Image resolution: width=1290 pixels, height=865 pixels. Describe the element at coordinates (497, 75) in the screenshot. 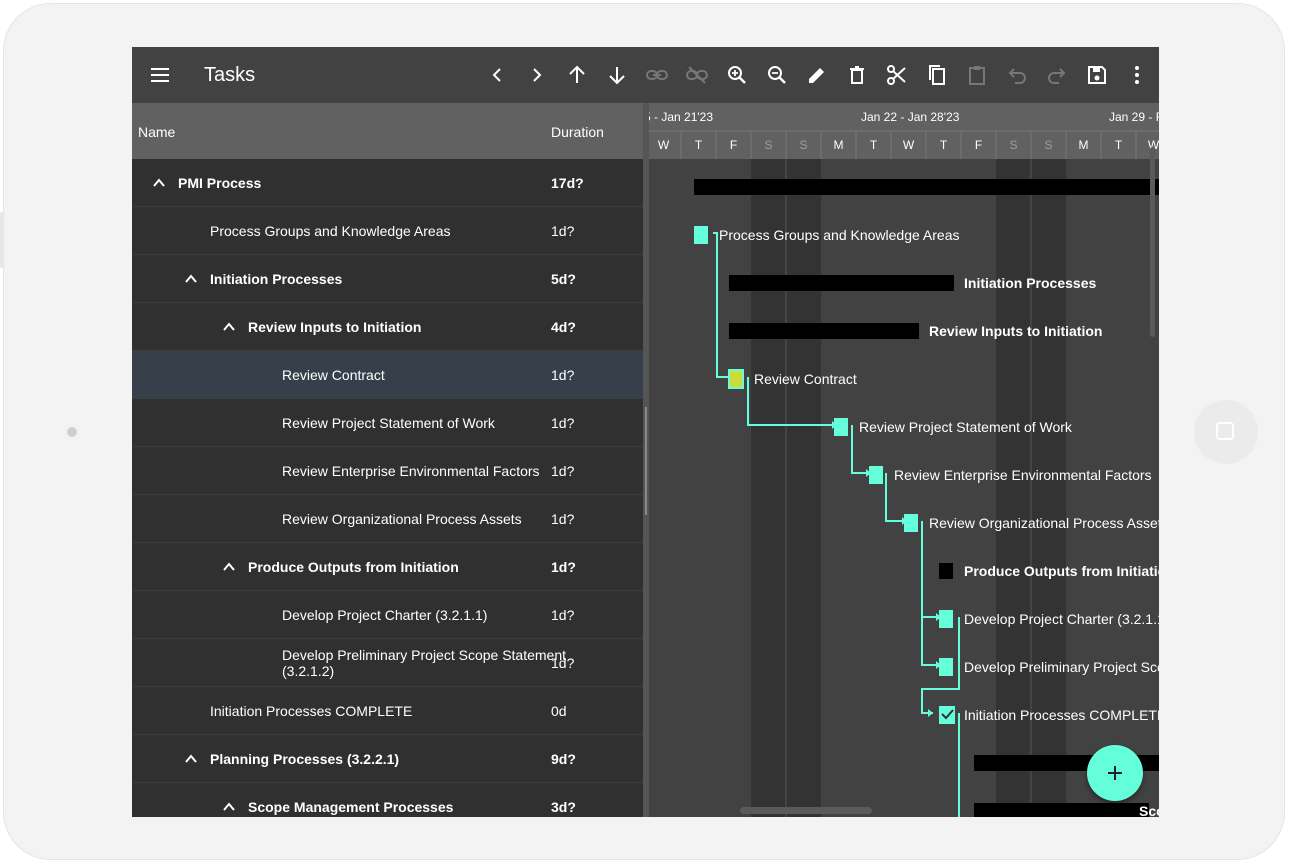

I see `chevron-left-icon` at that location.